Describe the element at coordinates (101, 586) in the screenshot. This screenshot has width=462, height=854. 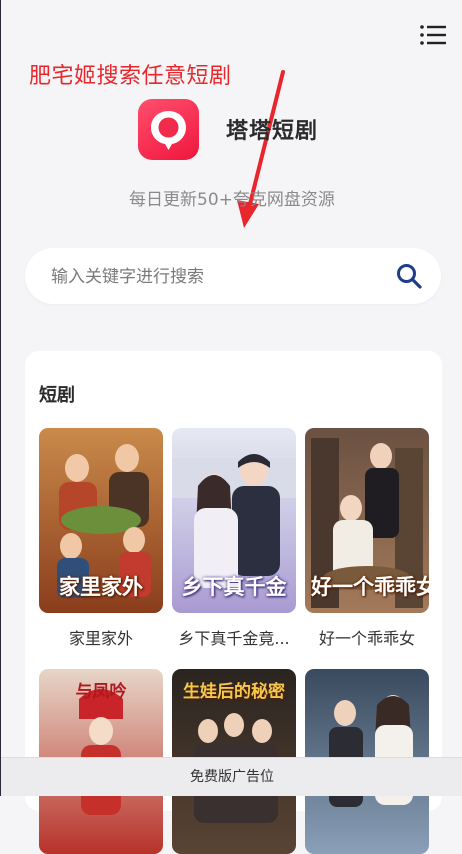
I see `poster-overlay-title: 家里家外` at that location.